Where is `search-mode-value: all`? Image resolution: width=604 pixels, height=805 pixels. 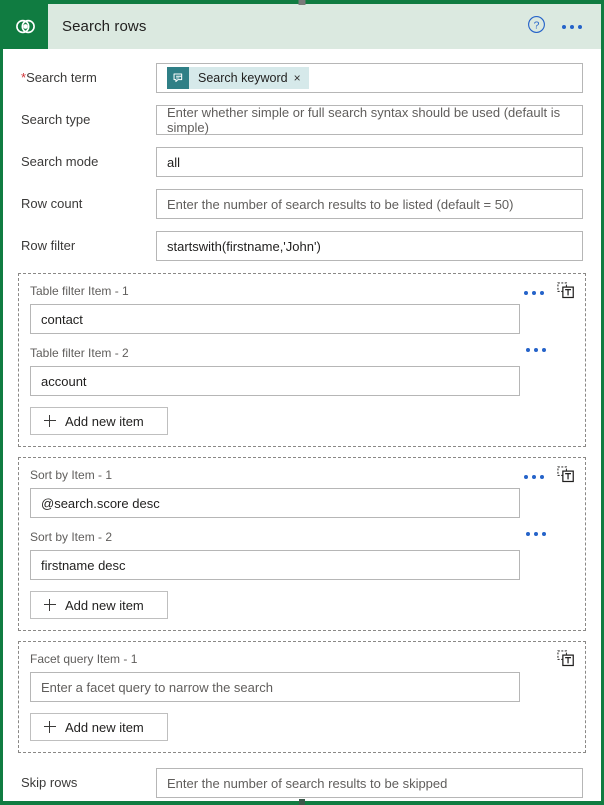
search-mode-value: all is located at coordinates (174, 162).